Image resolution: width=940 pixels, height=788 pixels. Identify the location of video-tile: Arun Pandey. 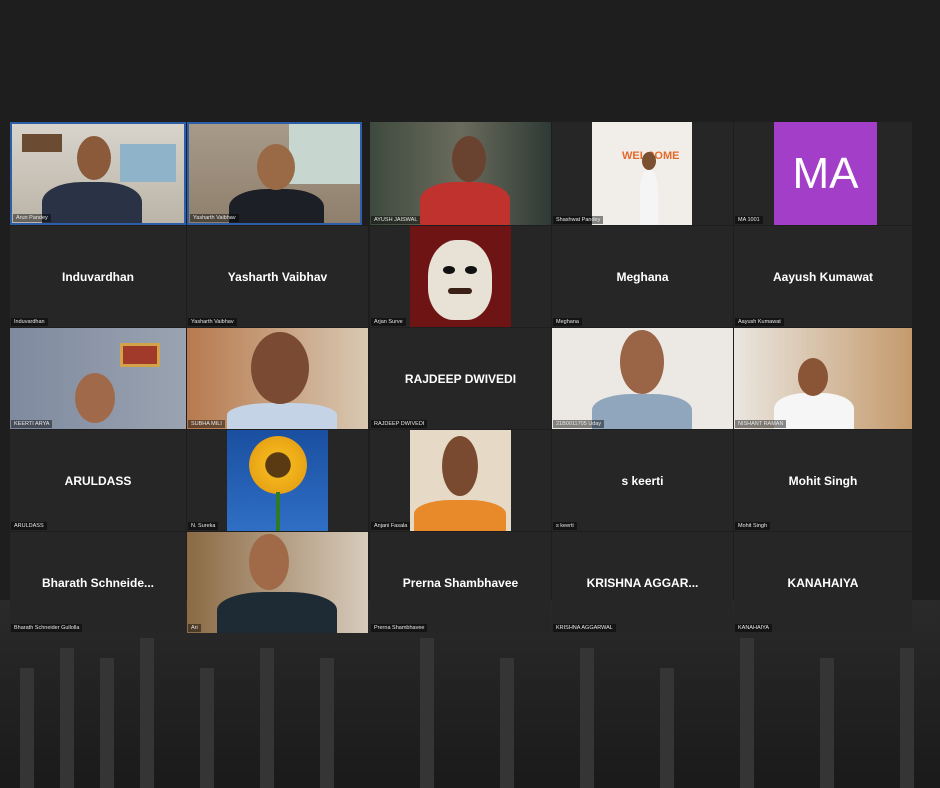
(98, 173).